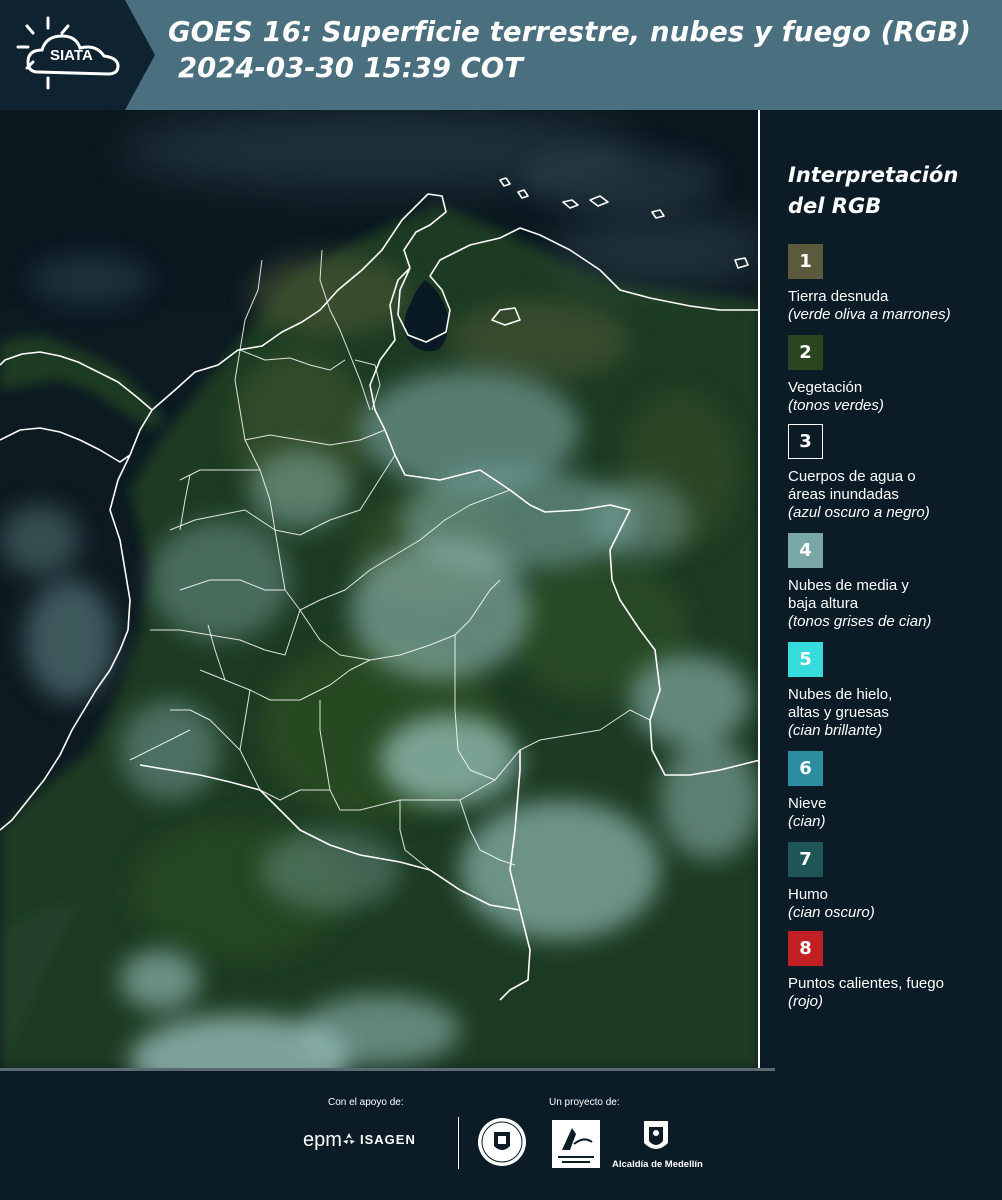 The height and width of the screenshot is (1200, 1002). I want to click on legend-label-line2: áreas inundadas, so click(843, 494).